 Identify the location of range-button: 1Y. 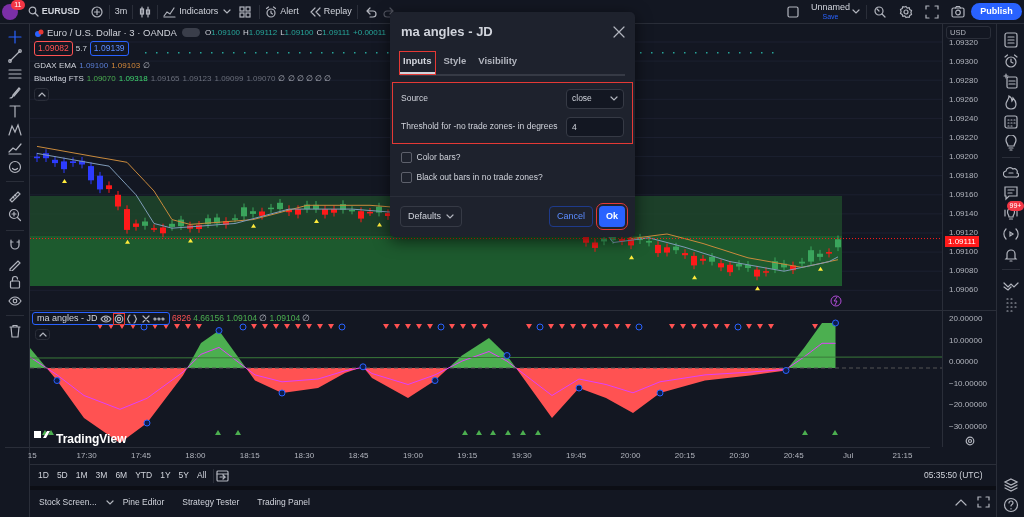
(165, 475).